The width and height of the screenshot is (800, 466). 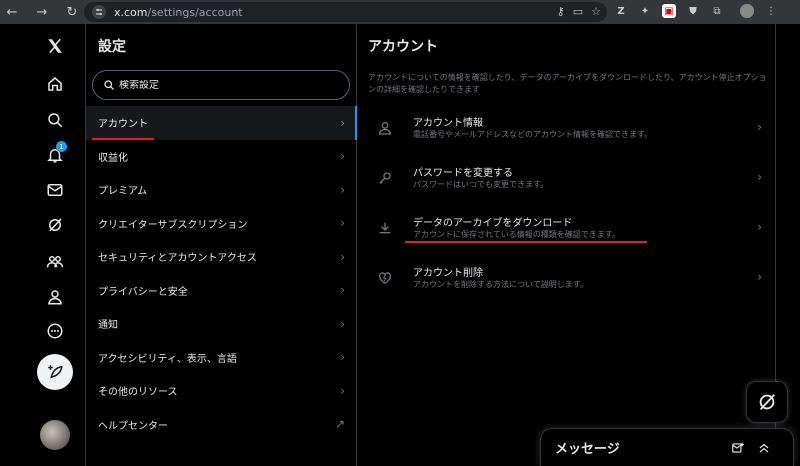 What do you see at coordinates (123, 192) in the screenshot?
I see `menu-item-label: プレミアム` at bounding box center [123, 192].